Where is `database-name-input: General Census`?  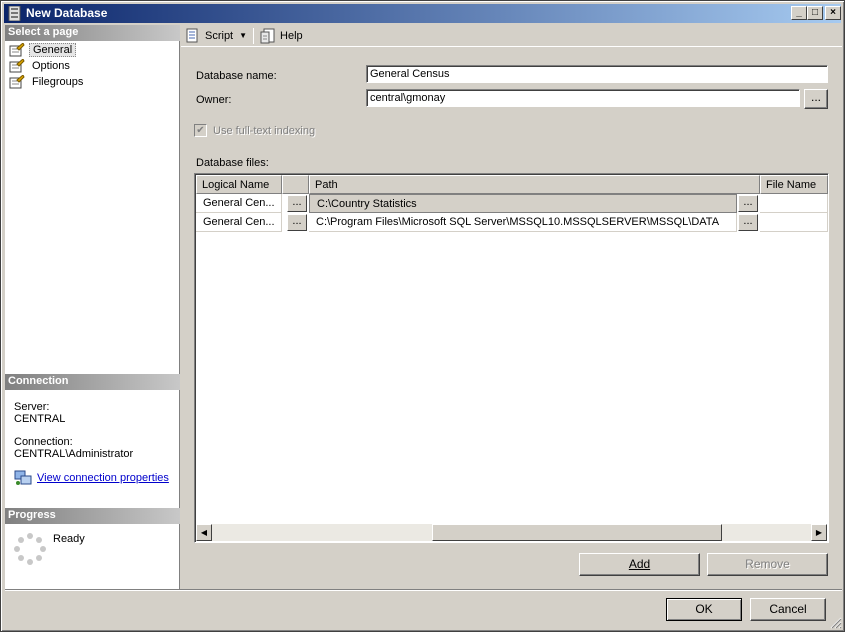 database-name-input: General Census is located at coordinates (597, 74).